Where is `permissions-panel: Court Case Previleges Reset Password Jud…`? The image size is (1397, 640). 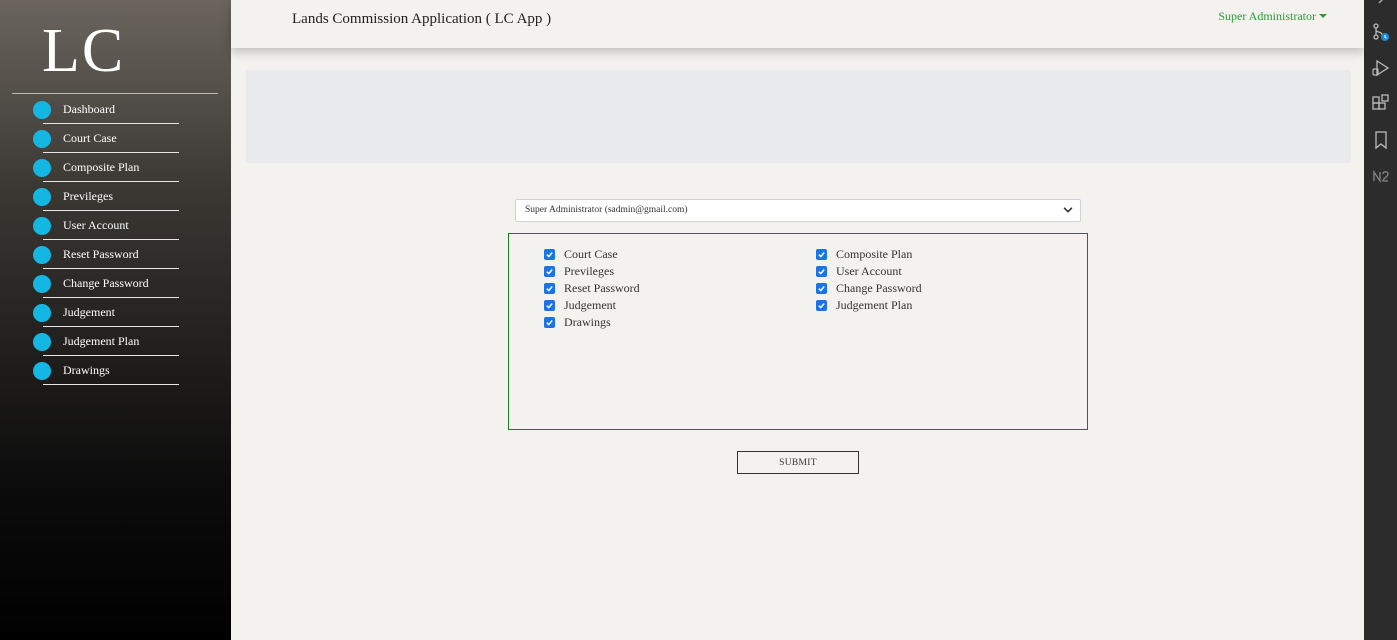 permissions-panel: Court Case Previleges Reset Password Jud… is located at coordinates (798, 331).